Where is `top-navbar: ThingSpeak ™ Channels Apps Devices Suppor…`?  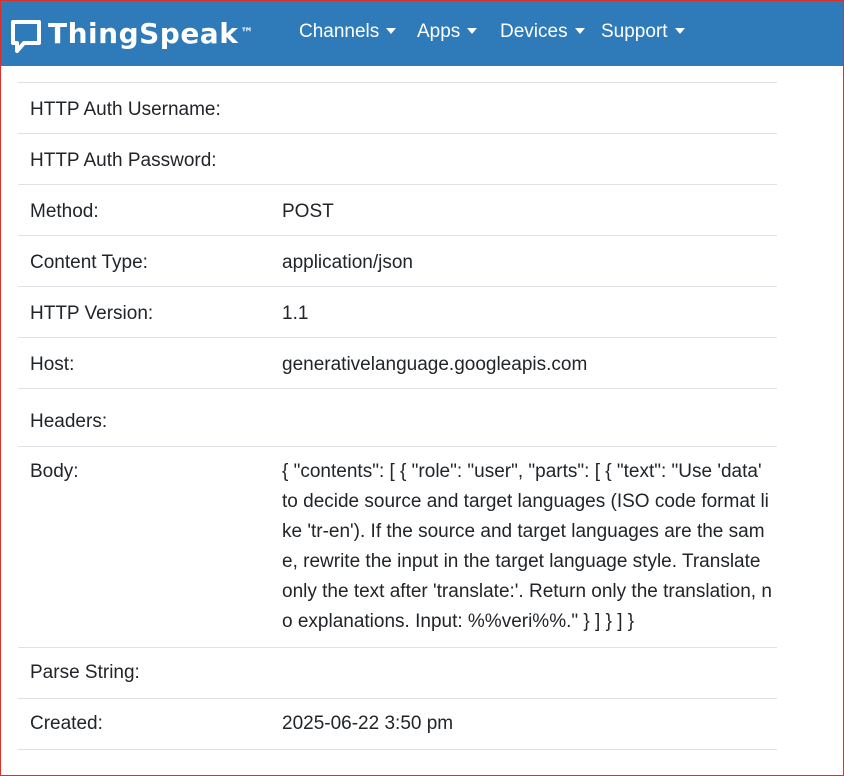
top-navbar: ThingSpeak ™ Channels Apps Devices Suppor… is located at coordinates (422, 33).